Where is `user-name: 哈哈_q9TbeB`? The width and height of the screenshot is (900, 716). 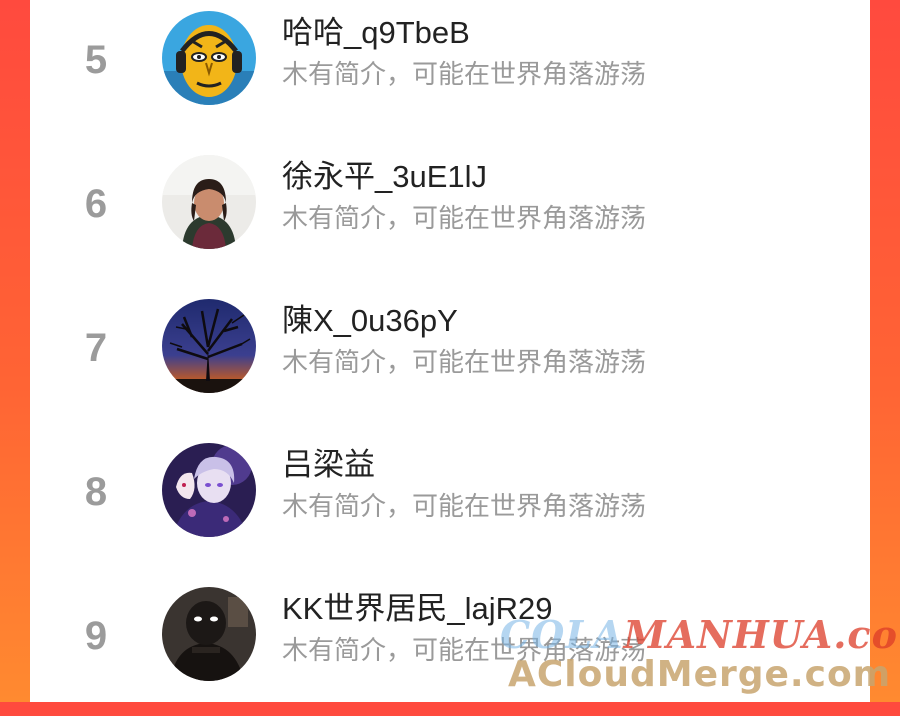
user-name: 哈哈_q9TbeB is located at coordinates (376, 33).